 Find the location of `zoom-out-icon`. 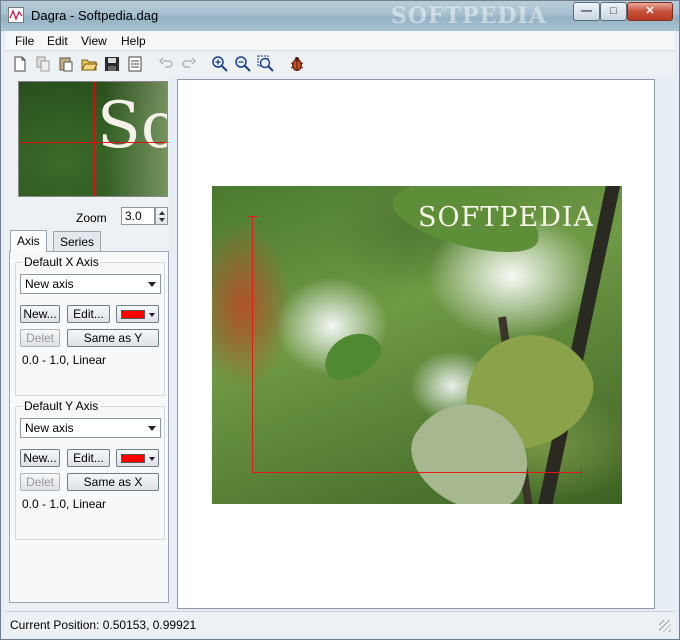

zoom-out-icon is located at coordinates (243, 64).